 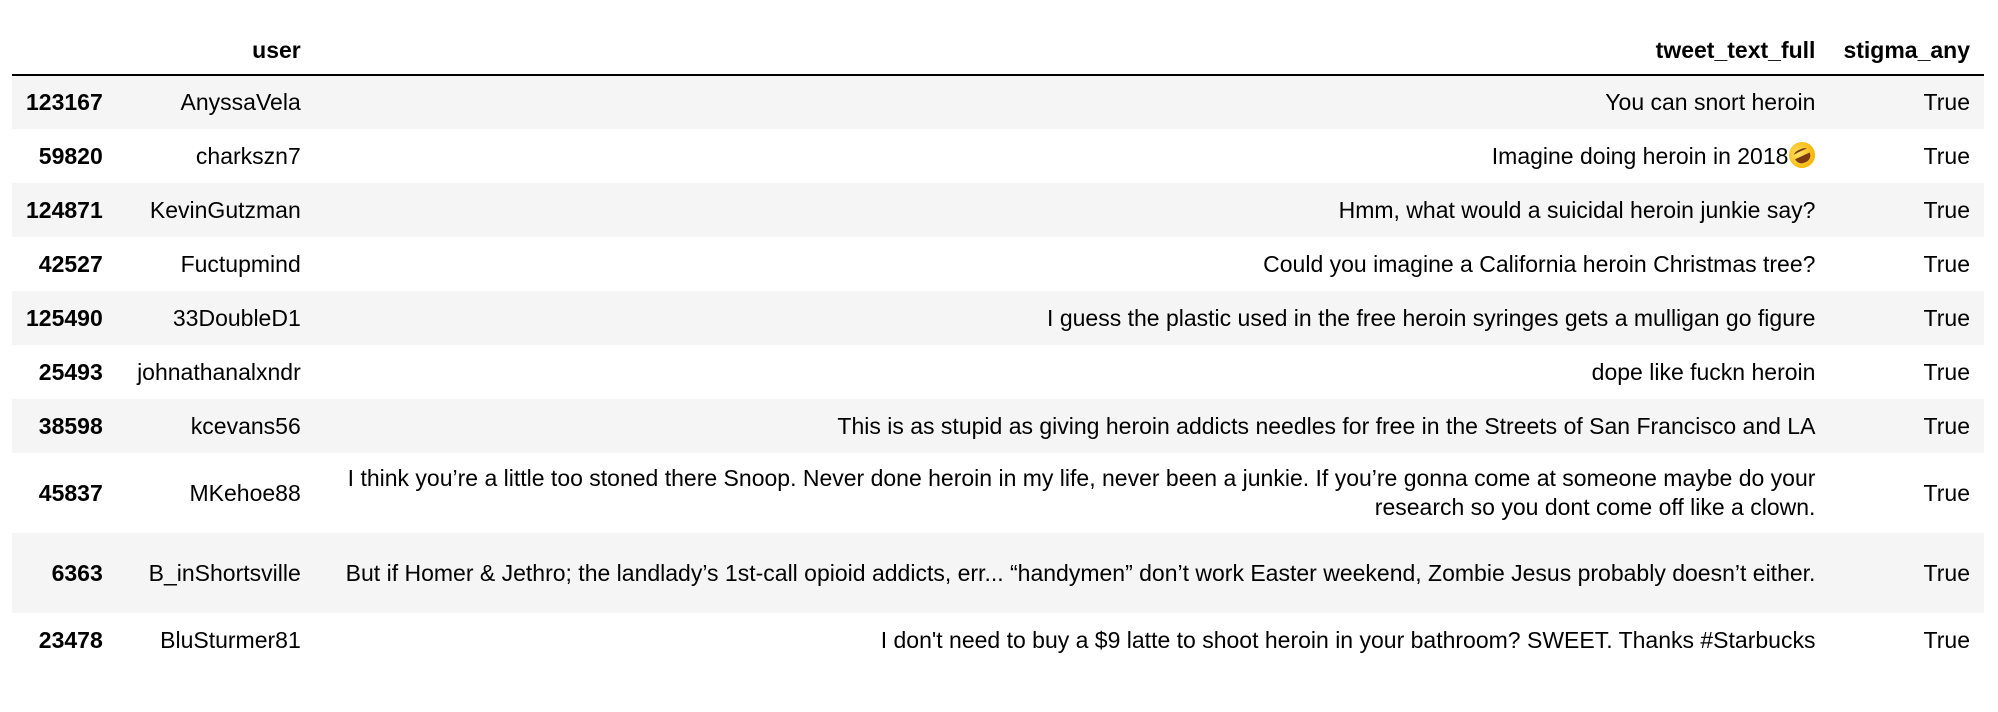 I want to click on cell-user: johnathanalxndr, so click(x=219, y=371).